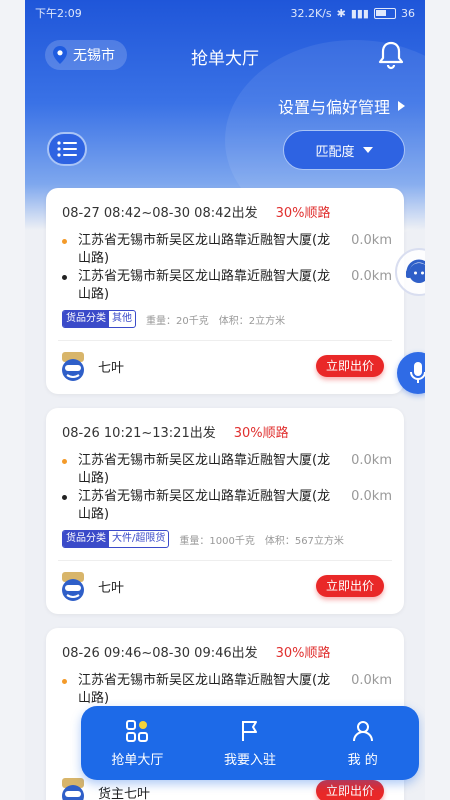  What do you see at coordinates (137, 760) in the screenshot?
I see `nav-label: 抢单大厅` at bounding box center [137, 760].